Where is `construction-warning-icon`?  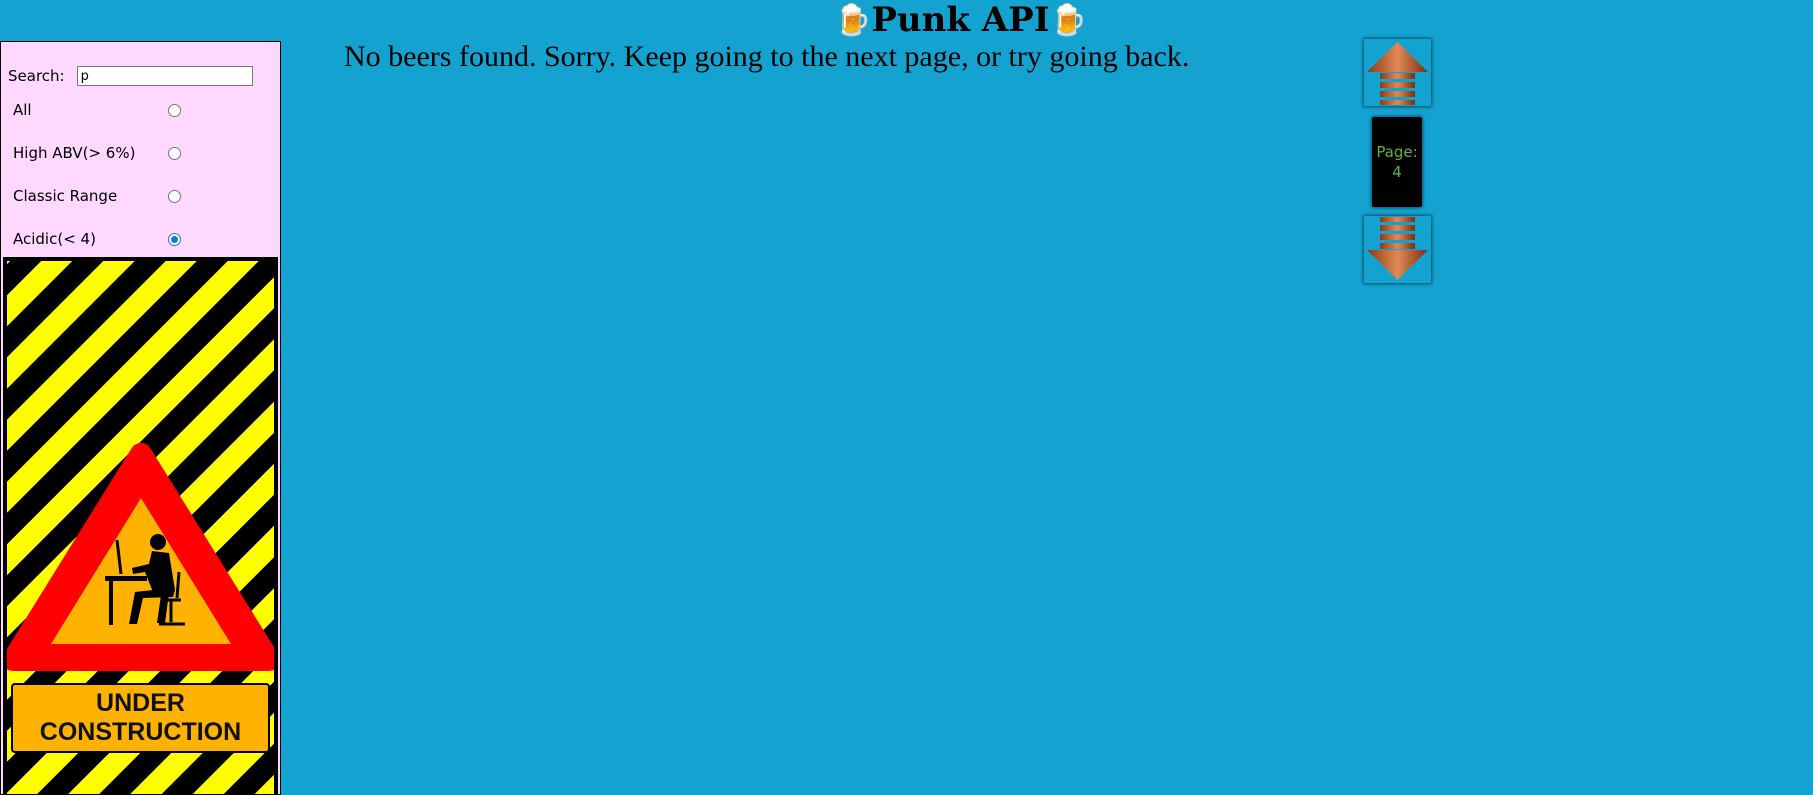
construction-warning-icon is located at coordinates (140, 557).